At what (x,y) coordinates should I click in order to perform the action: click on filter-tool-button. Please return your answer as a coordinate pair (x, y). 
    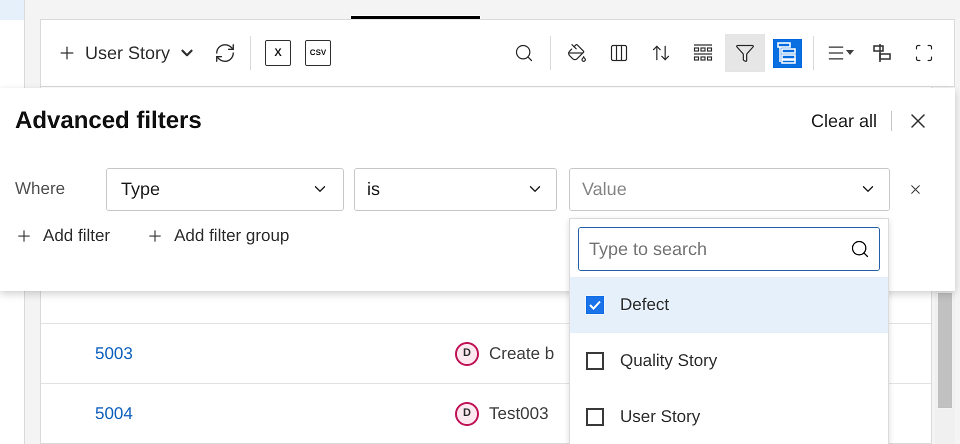
    Looking at the image, I should click on (745, 53).